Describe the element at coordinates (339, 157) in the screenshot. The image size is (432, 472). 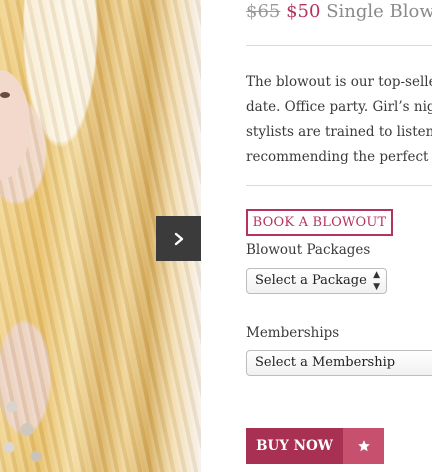
I see `description-line: recommending the perfect st` at that location.